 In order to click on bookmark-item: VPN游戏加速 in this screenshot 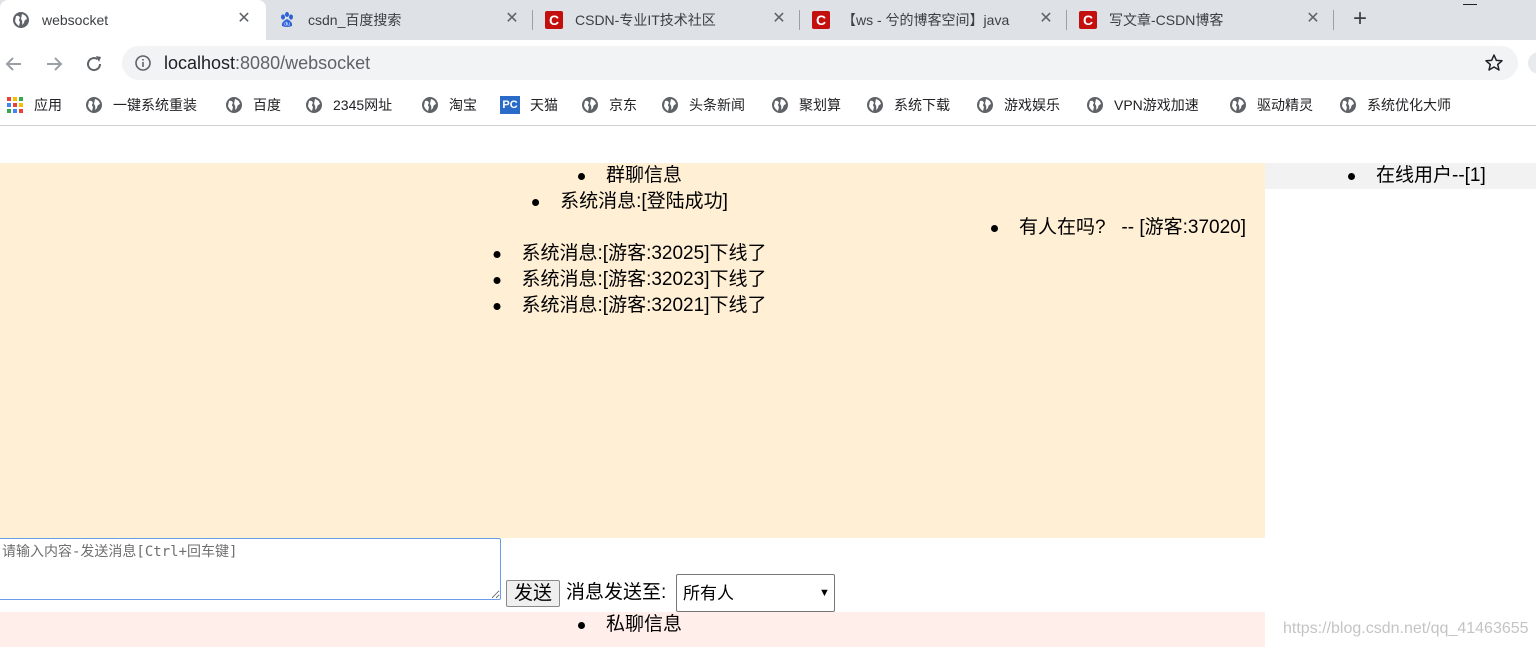, I will do `click(1142, 105)`.